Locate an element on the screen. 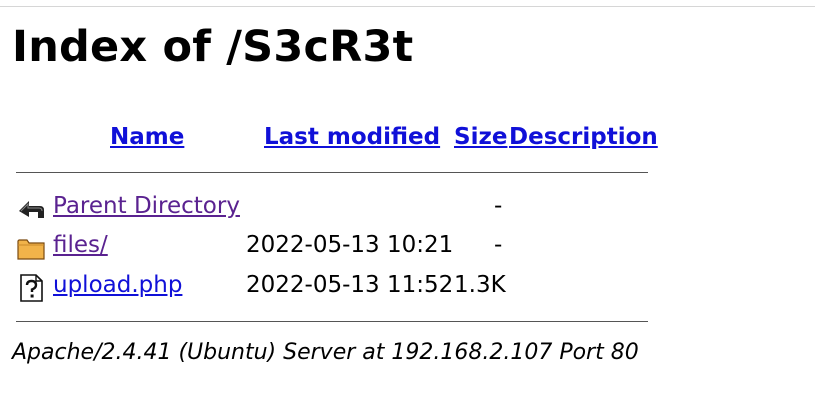 This screenshot has height=411, width=815. parent-directory-link: Parent Directory is located at coordinates (146, 206).